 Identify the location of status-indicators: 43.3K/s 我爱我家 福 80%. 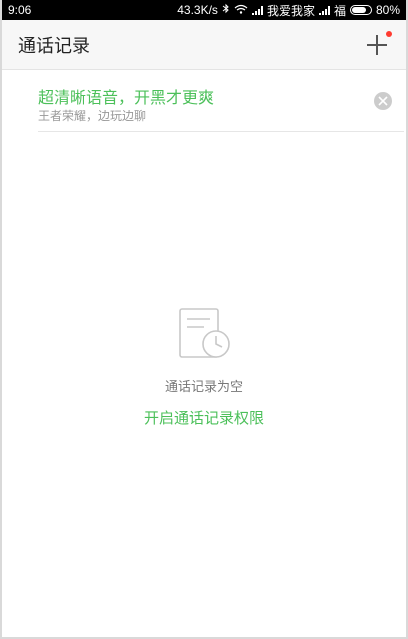
(288, 10).